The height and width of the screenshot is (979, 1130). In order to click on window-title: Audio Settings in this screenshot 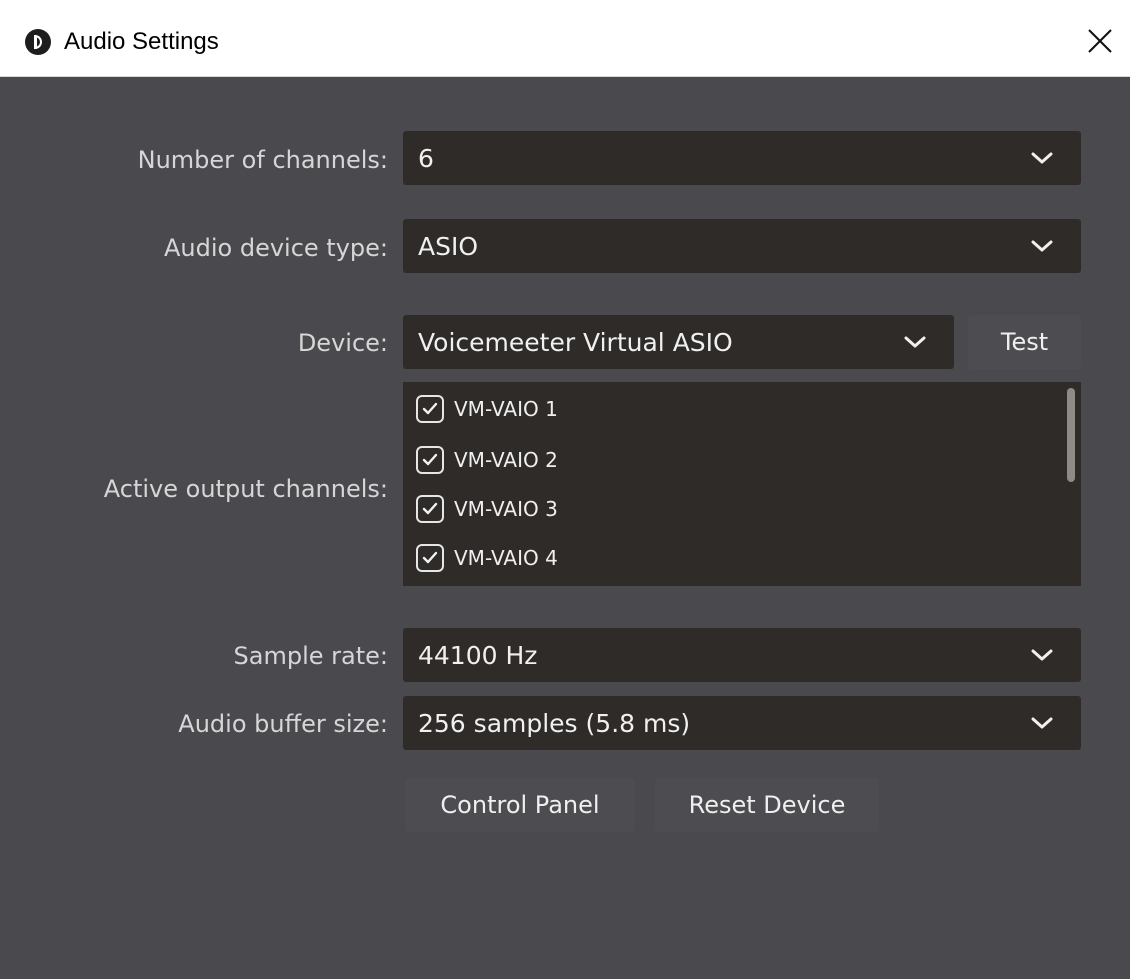, I will do `click(141, 41)`.